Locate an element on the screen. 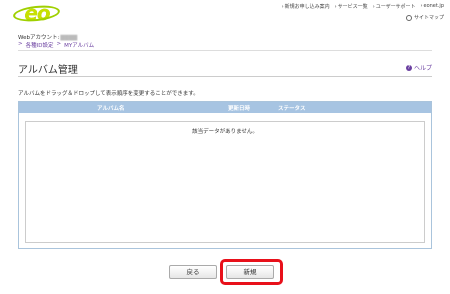 The image size is (450, 294). breadcrumb-my-album: MYアルバム is located at coordinates (79, 45).